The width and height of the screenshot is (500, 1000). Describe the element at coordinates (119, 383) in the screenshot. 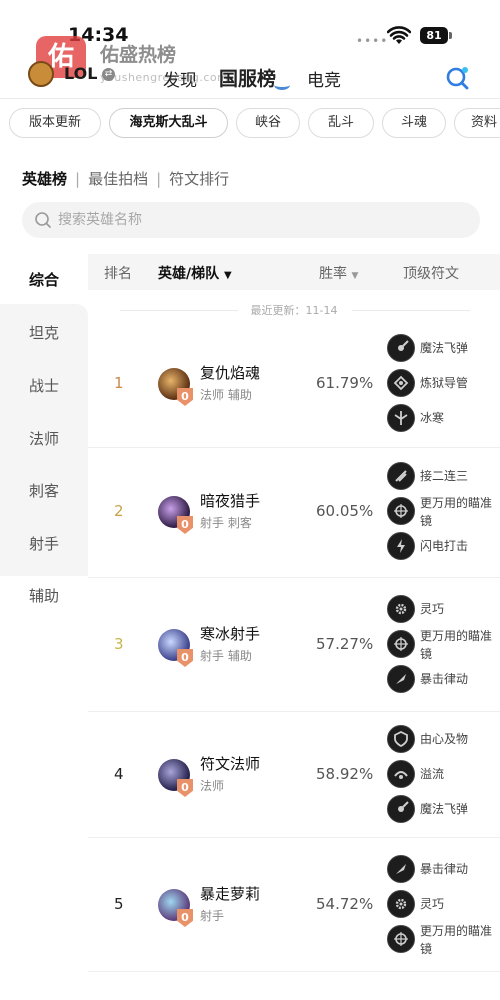

I see `hero-rank: 1` at that location.